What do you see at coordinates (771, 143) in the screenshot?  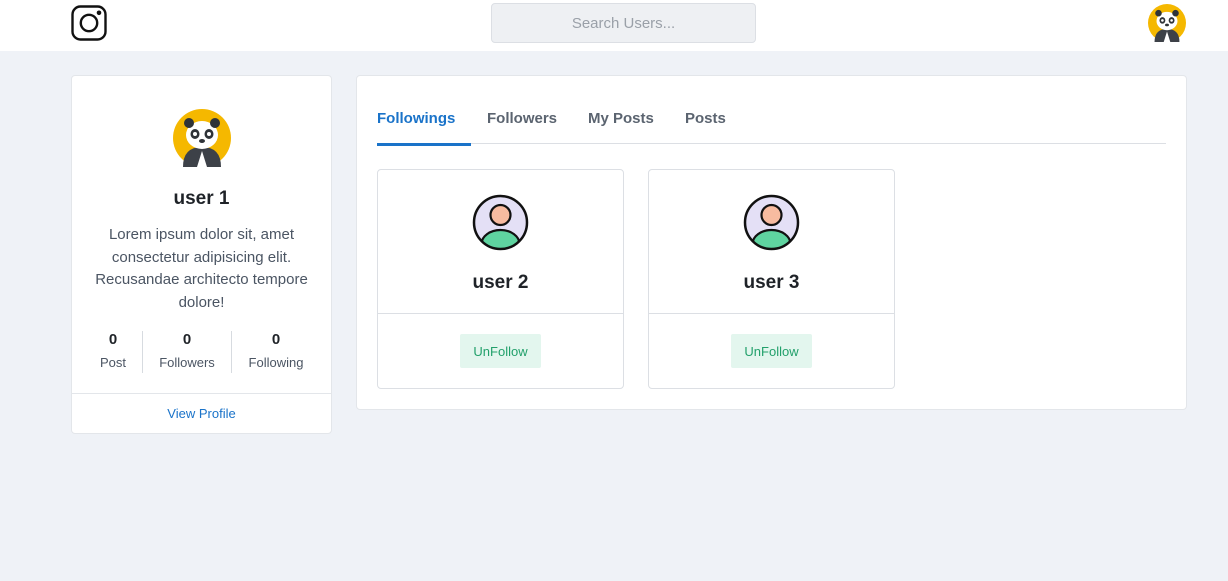 I see `tabs-baseline` at bounding box center [771, 143].